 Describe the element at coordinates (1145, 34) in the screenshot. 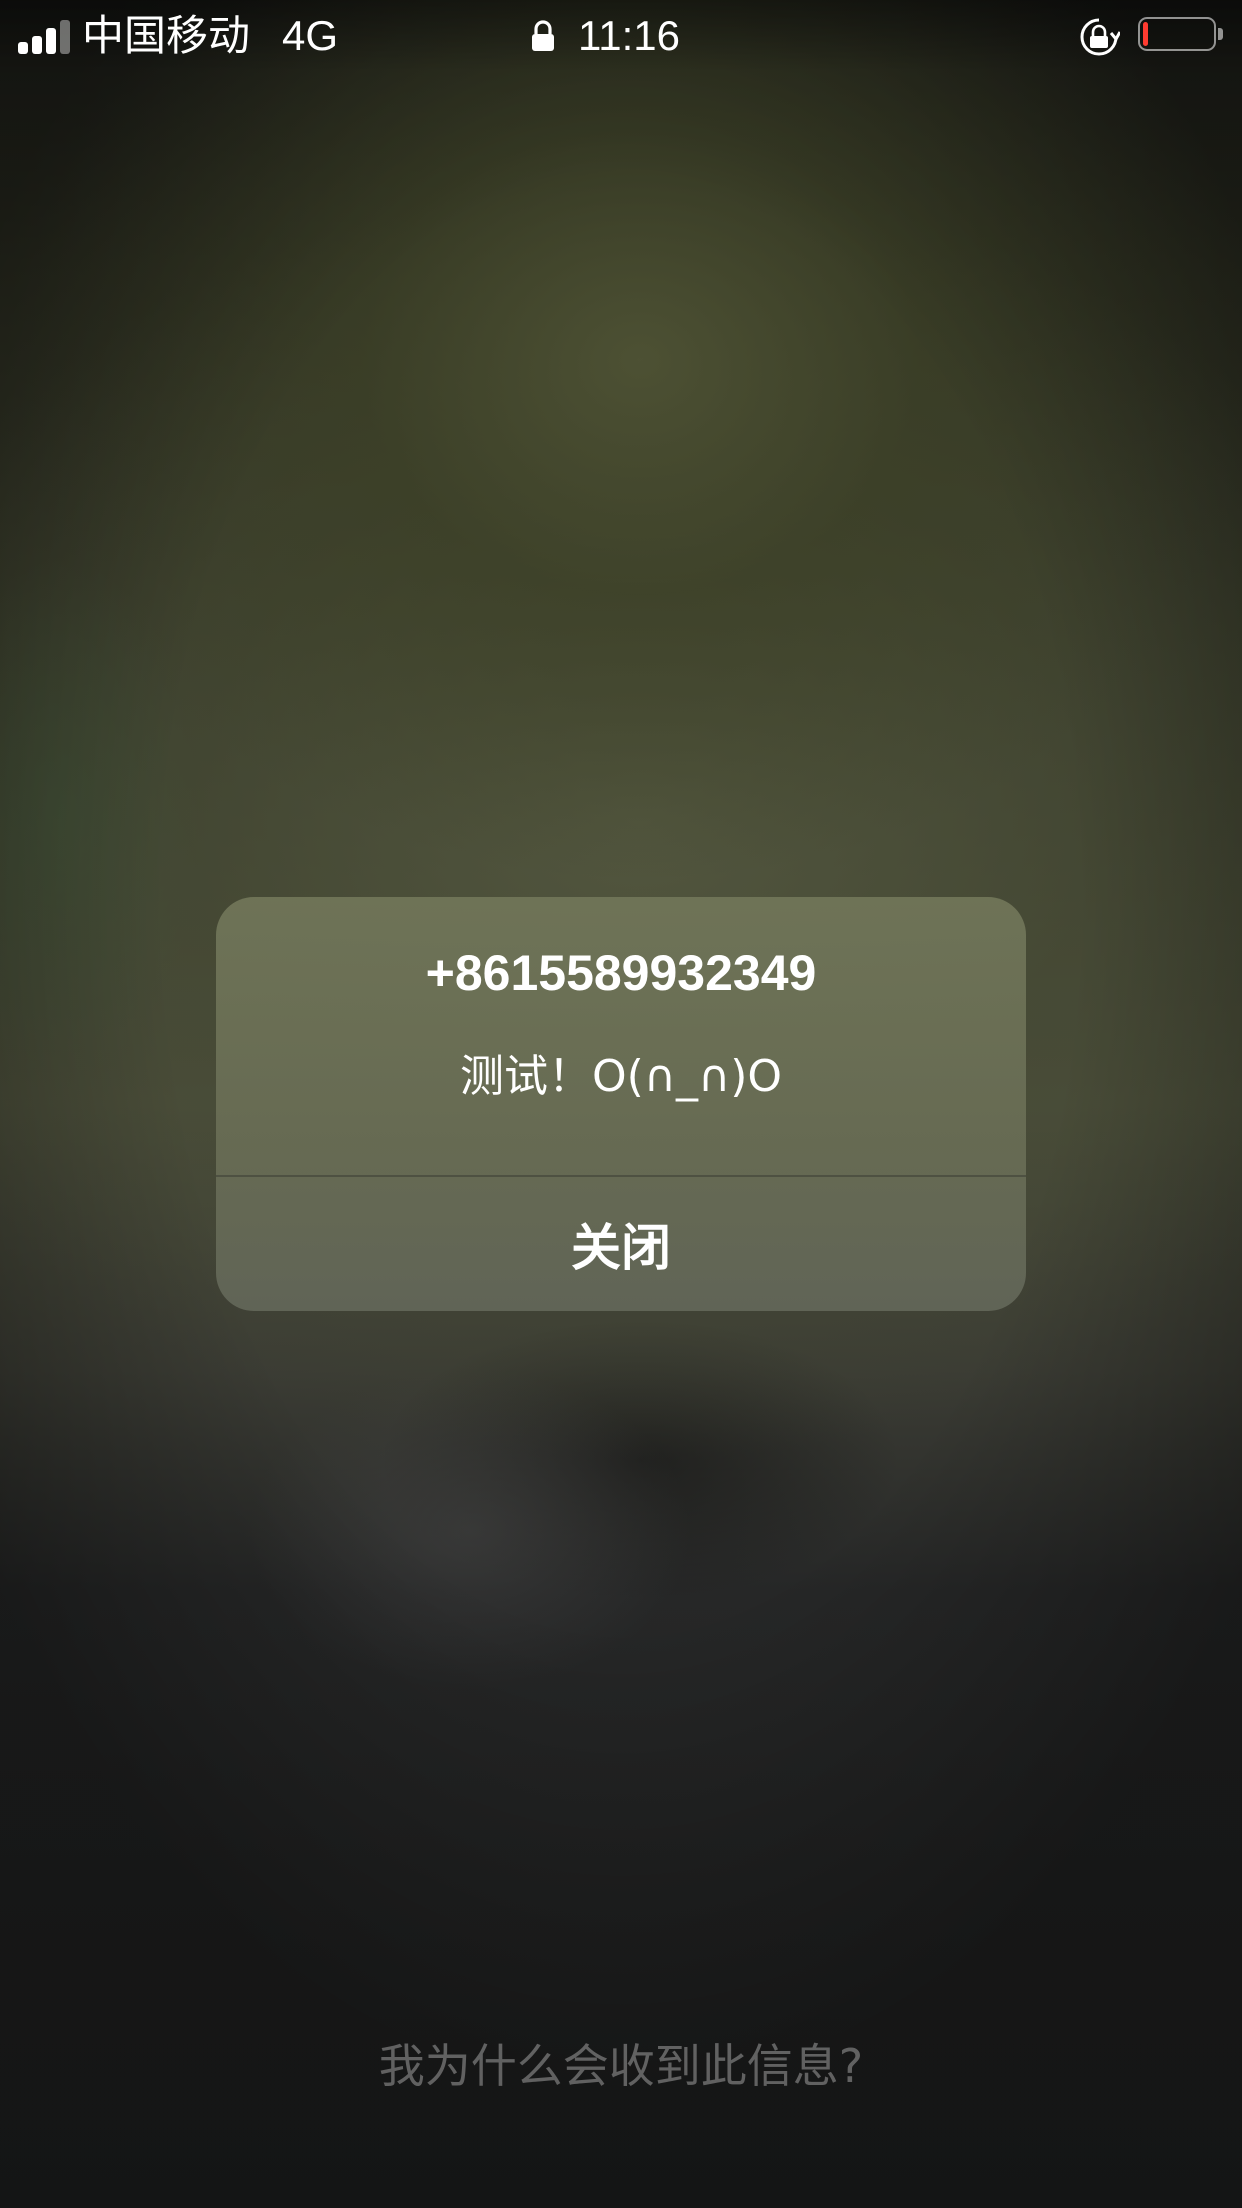

I see `battery-level-fill` at that location.